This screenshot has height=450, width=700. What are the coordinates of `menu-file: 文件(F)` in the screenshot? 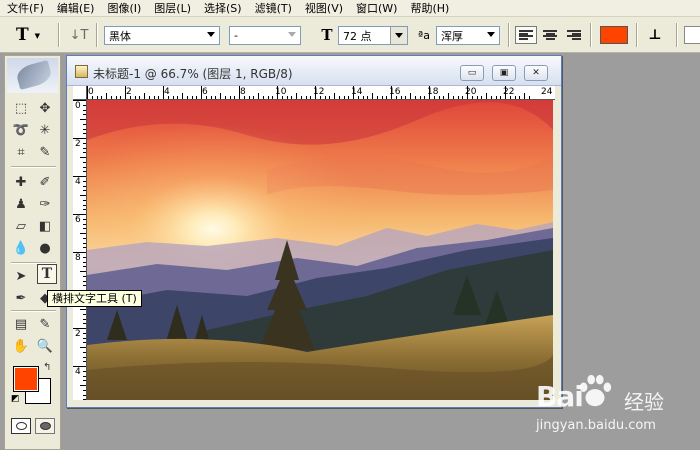 It's located at (25, 8).